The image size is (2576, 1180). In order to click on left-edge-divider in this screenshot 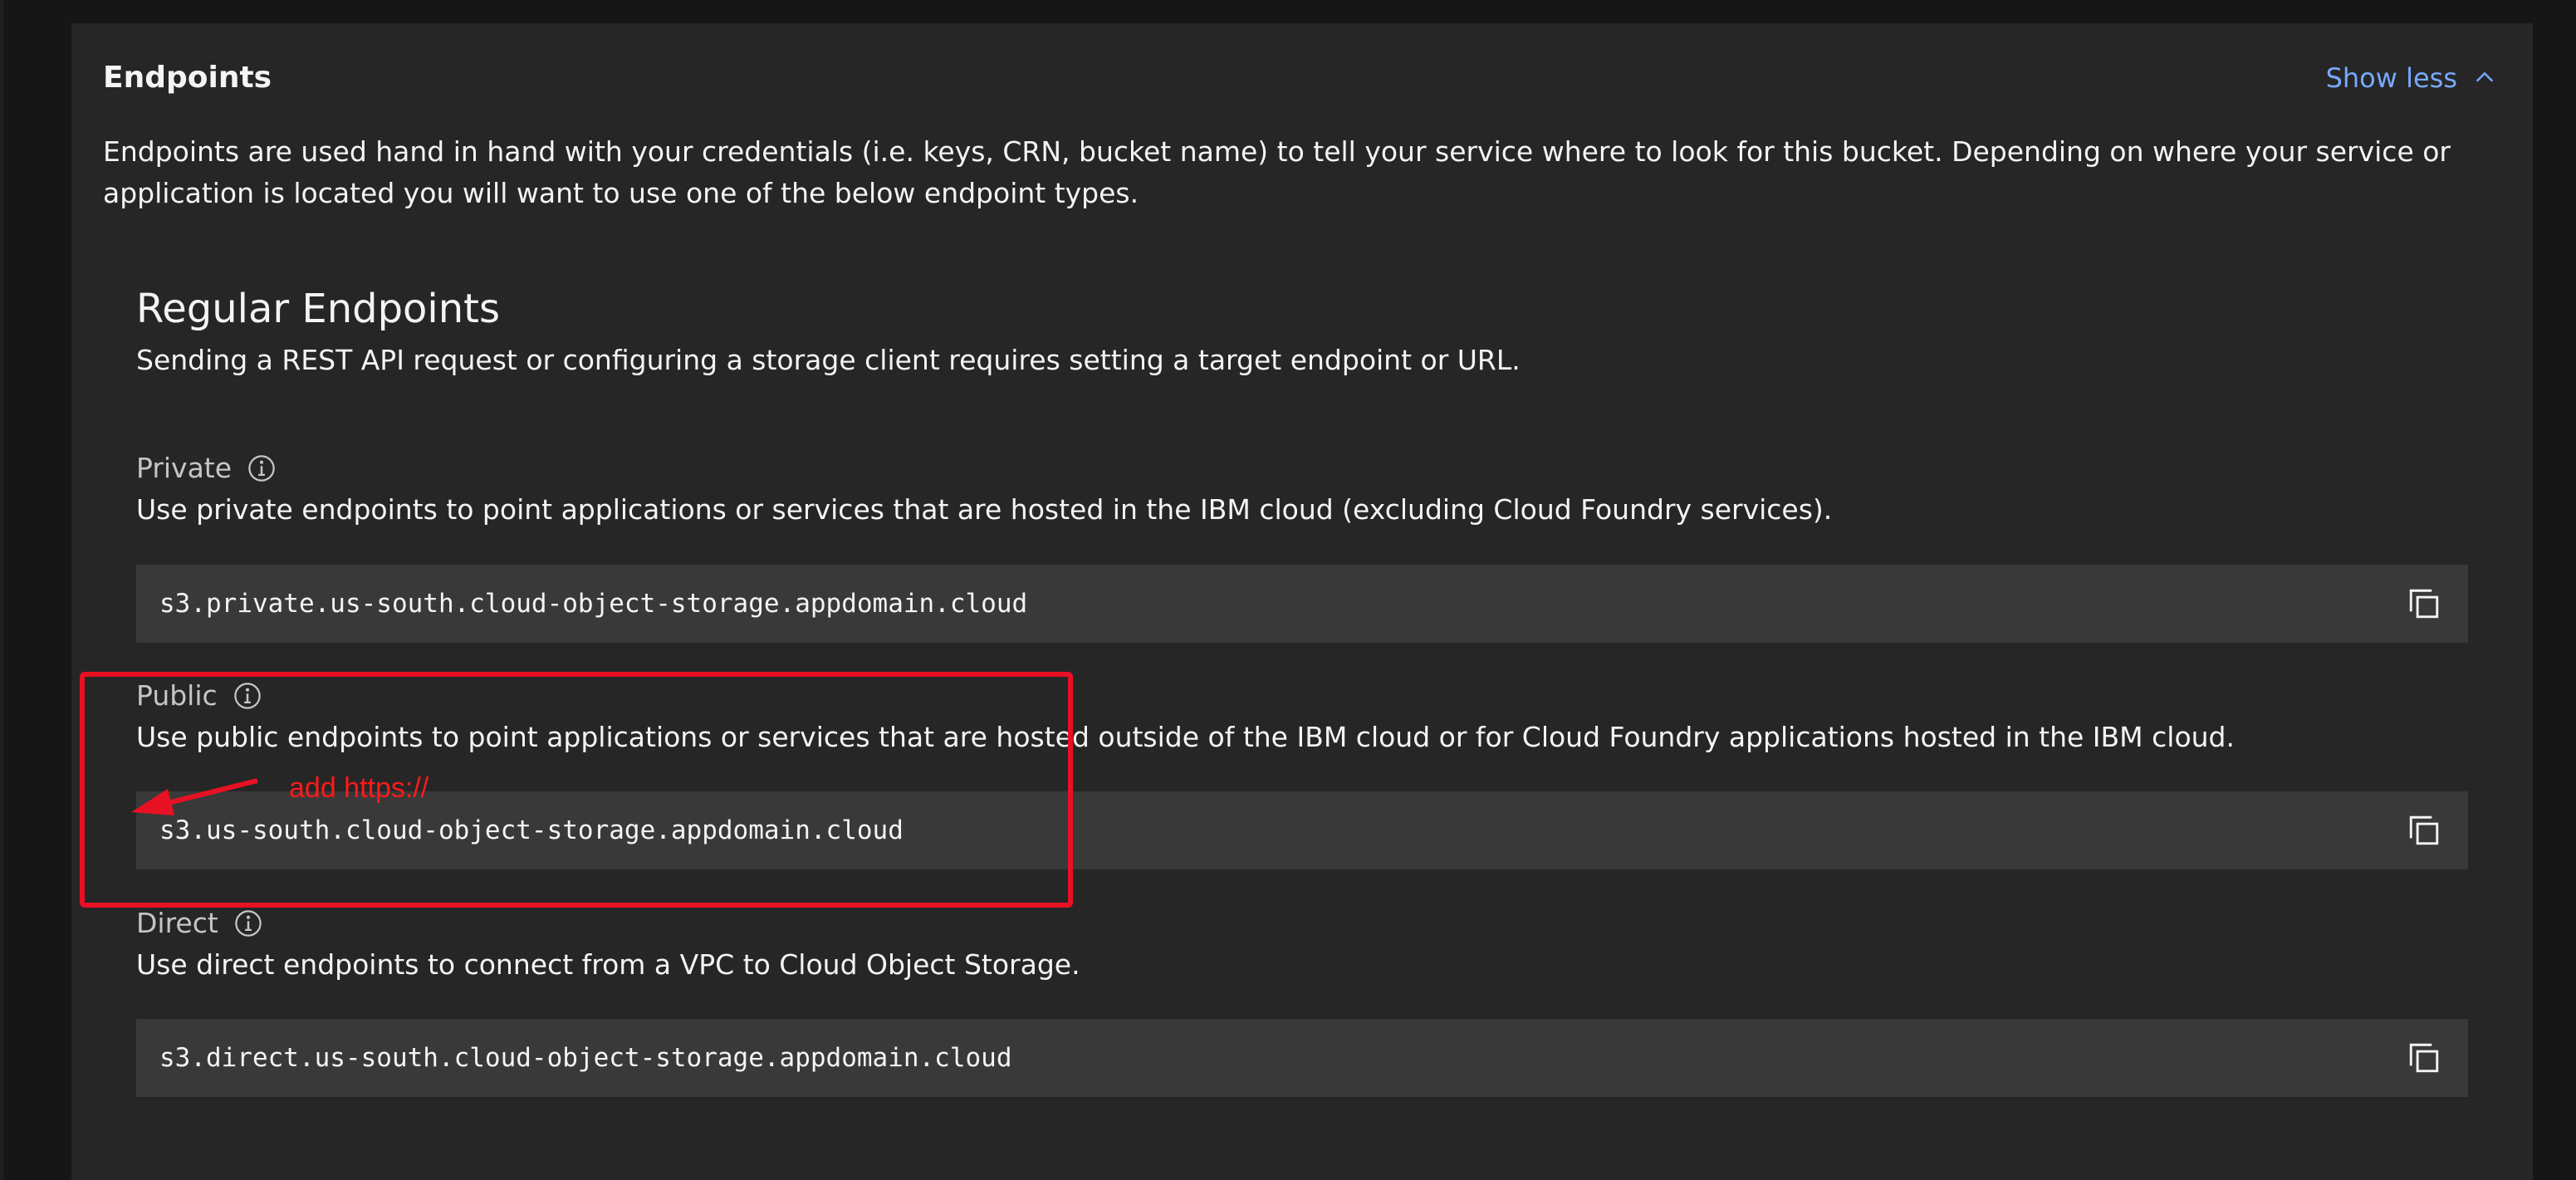, I will do `click(2, 590)`.